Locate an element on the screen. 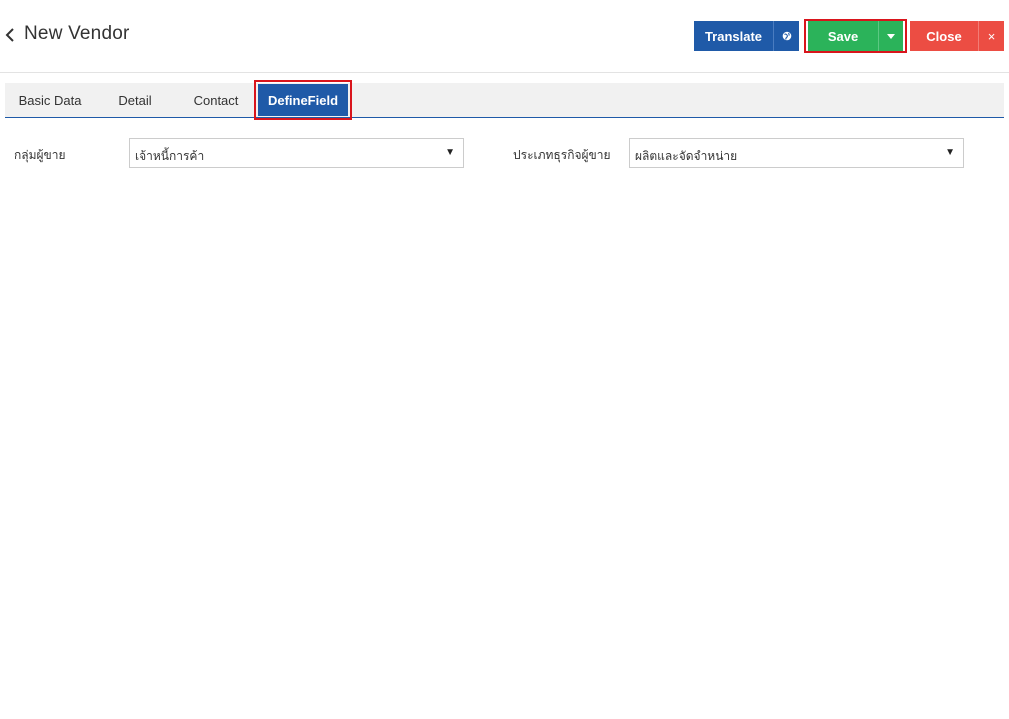 Image resolution: width=1009 pixels, height=719 pixels. translate-globe-button is located at coordinates (786, 36).